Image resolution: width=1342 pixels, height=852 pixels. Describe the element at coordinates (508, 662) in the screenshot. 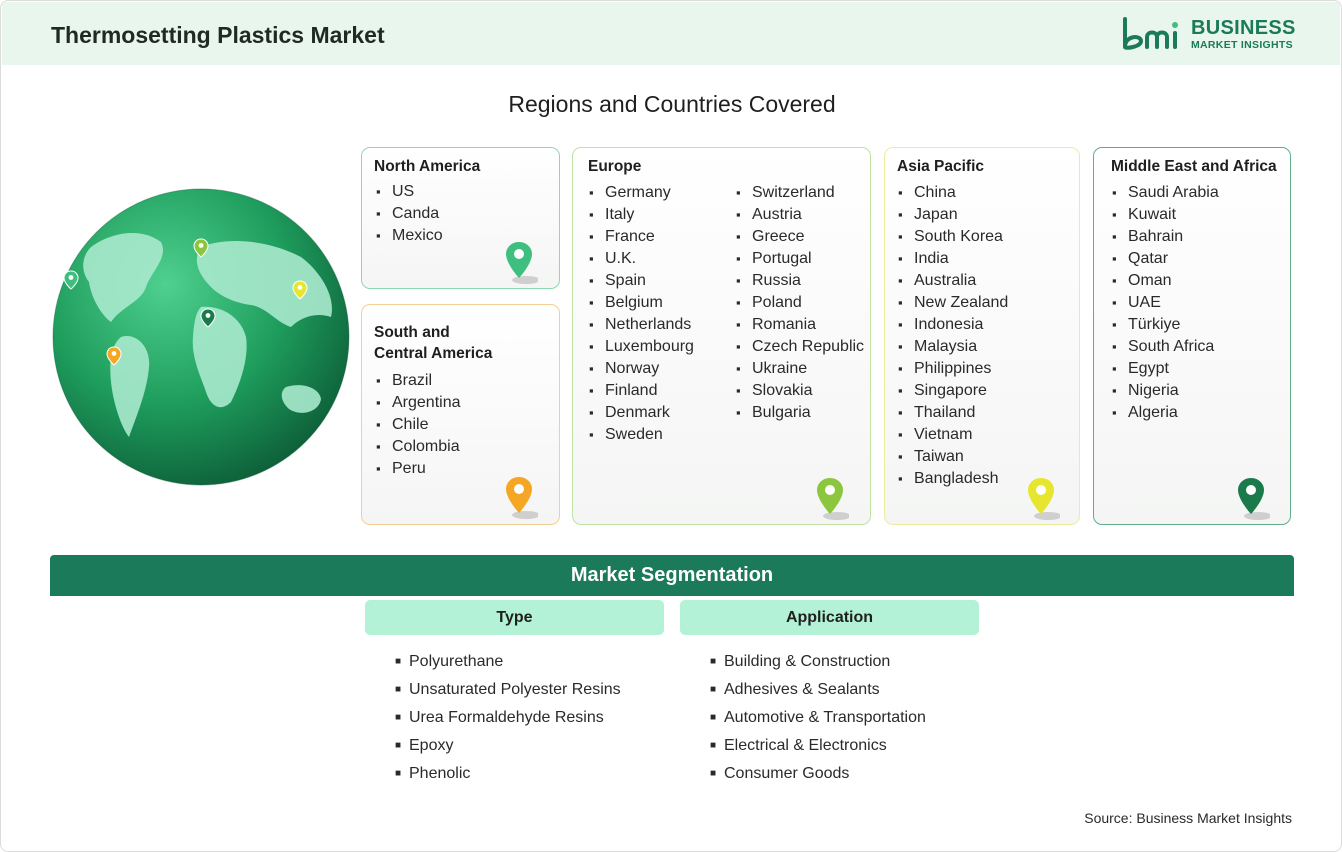

I see `list-item: Polyurethane` at that location.